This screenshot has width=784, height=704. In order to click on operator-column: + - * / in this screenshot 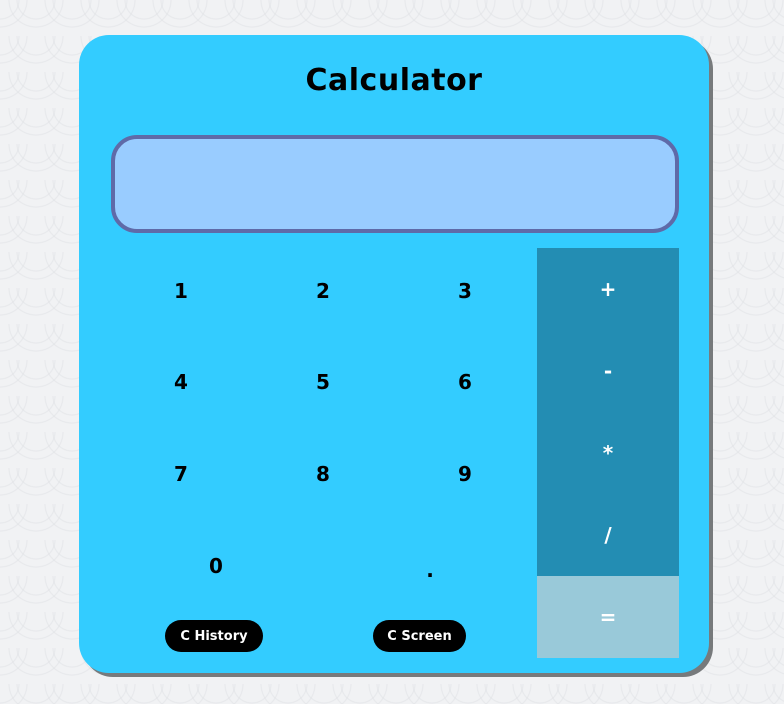, I will do `click(608, 412)`.